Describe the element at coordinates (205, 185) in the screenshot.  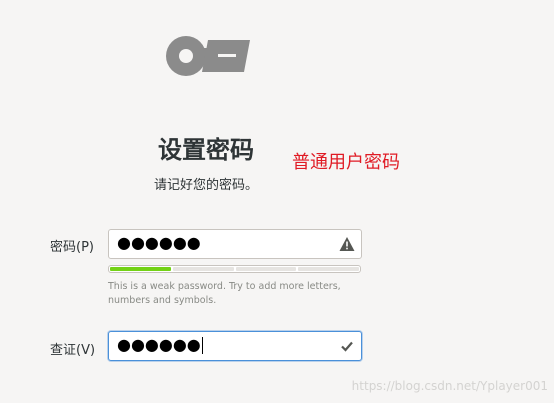
I see `page-subtitle: 请记好您的密码。` at that location.